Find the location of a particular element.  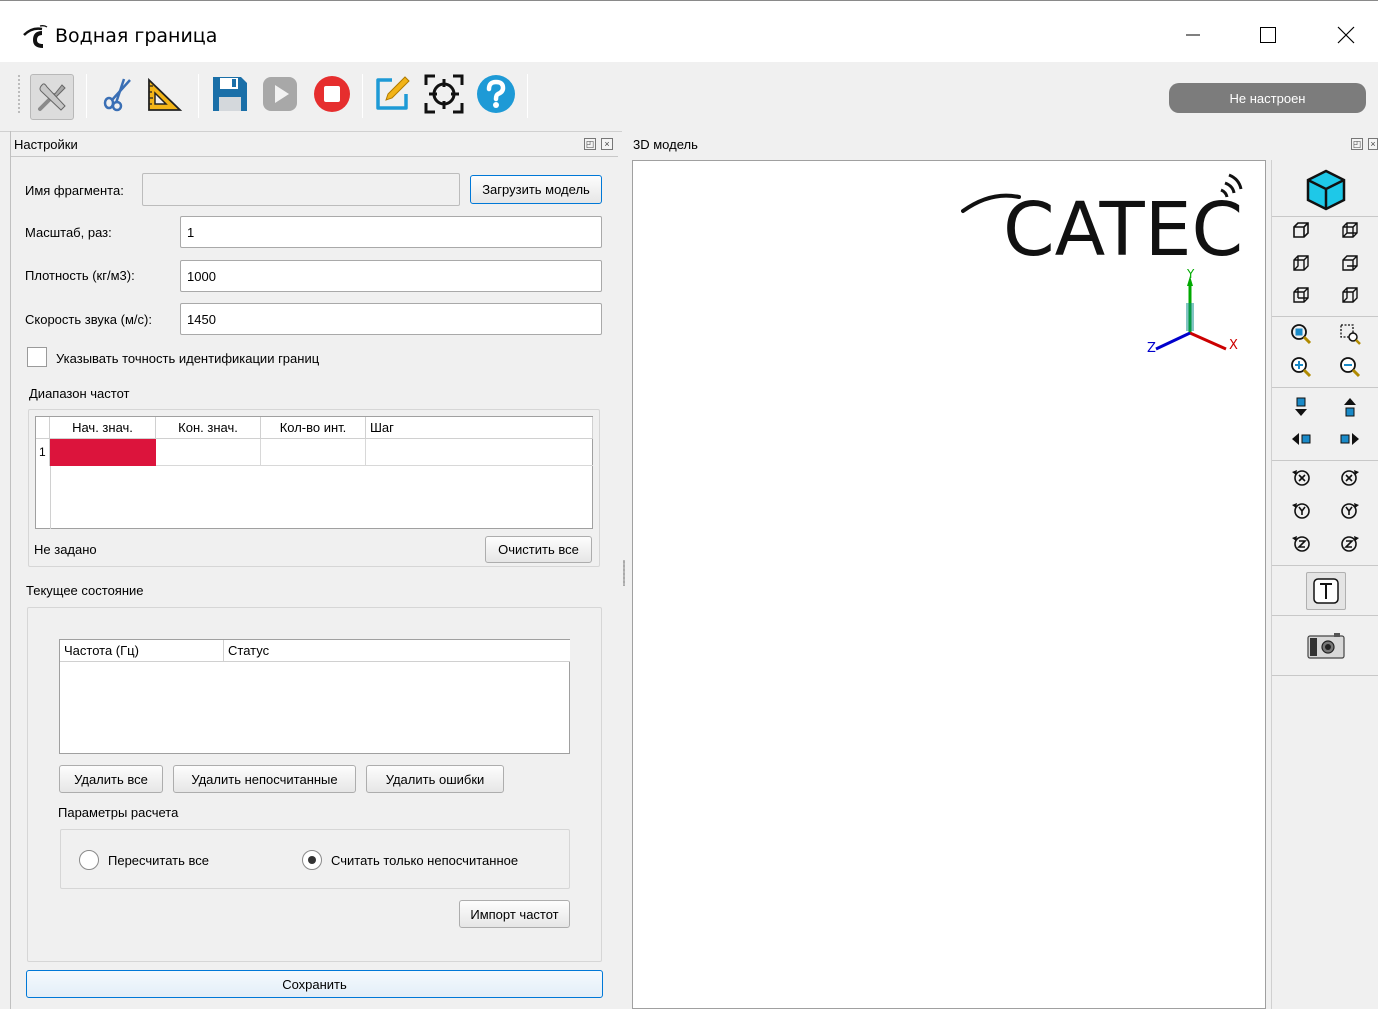

table-header: Шаг is located at coordinates (479, 428).